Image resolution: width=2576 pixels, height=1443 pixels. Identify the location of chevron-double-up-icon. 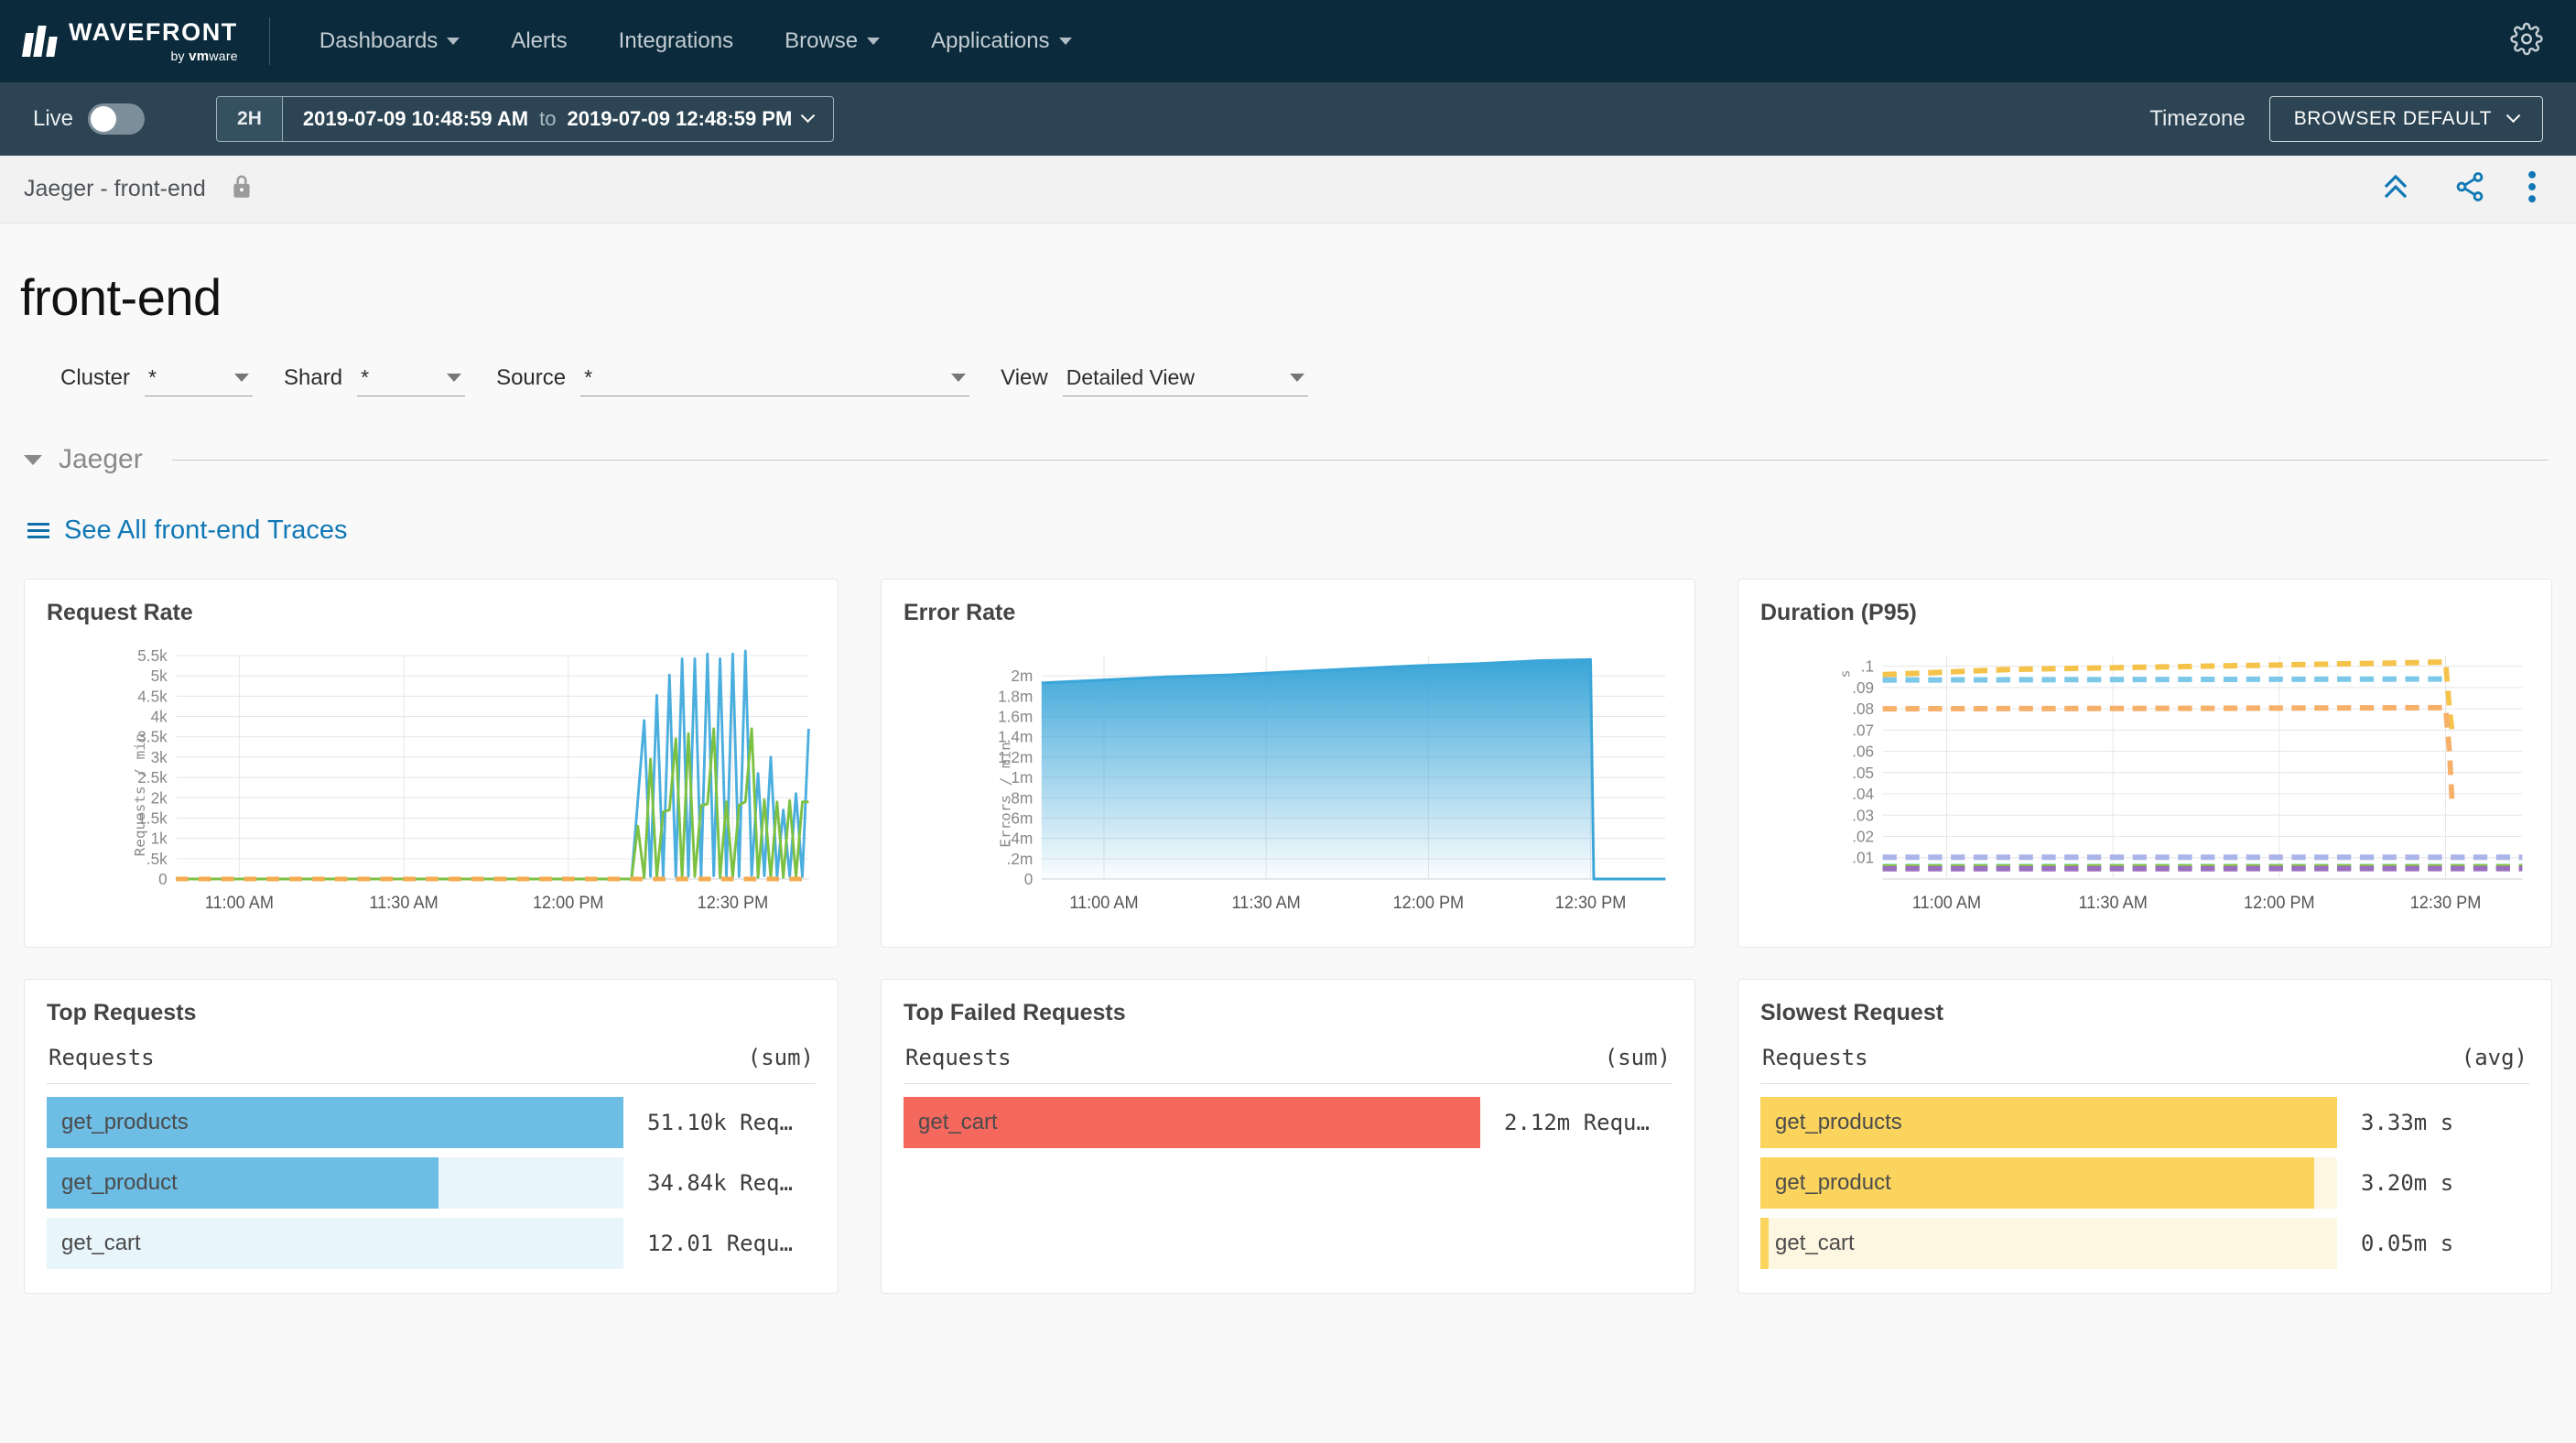
(2395, 189).